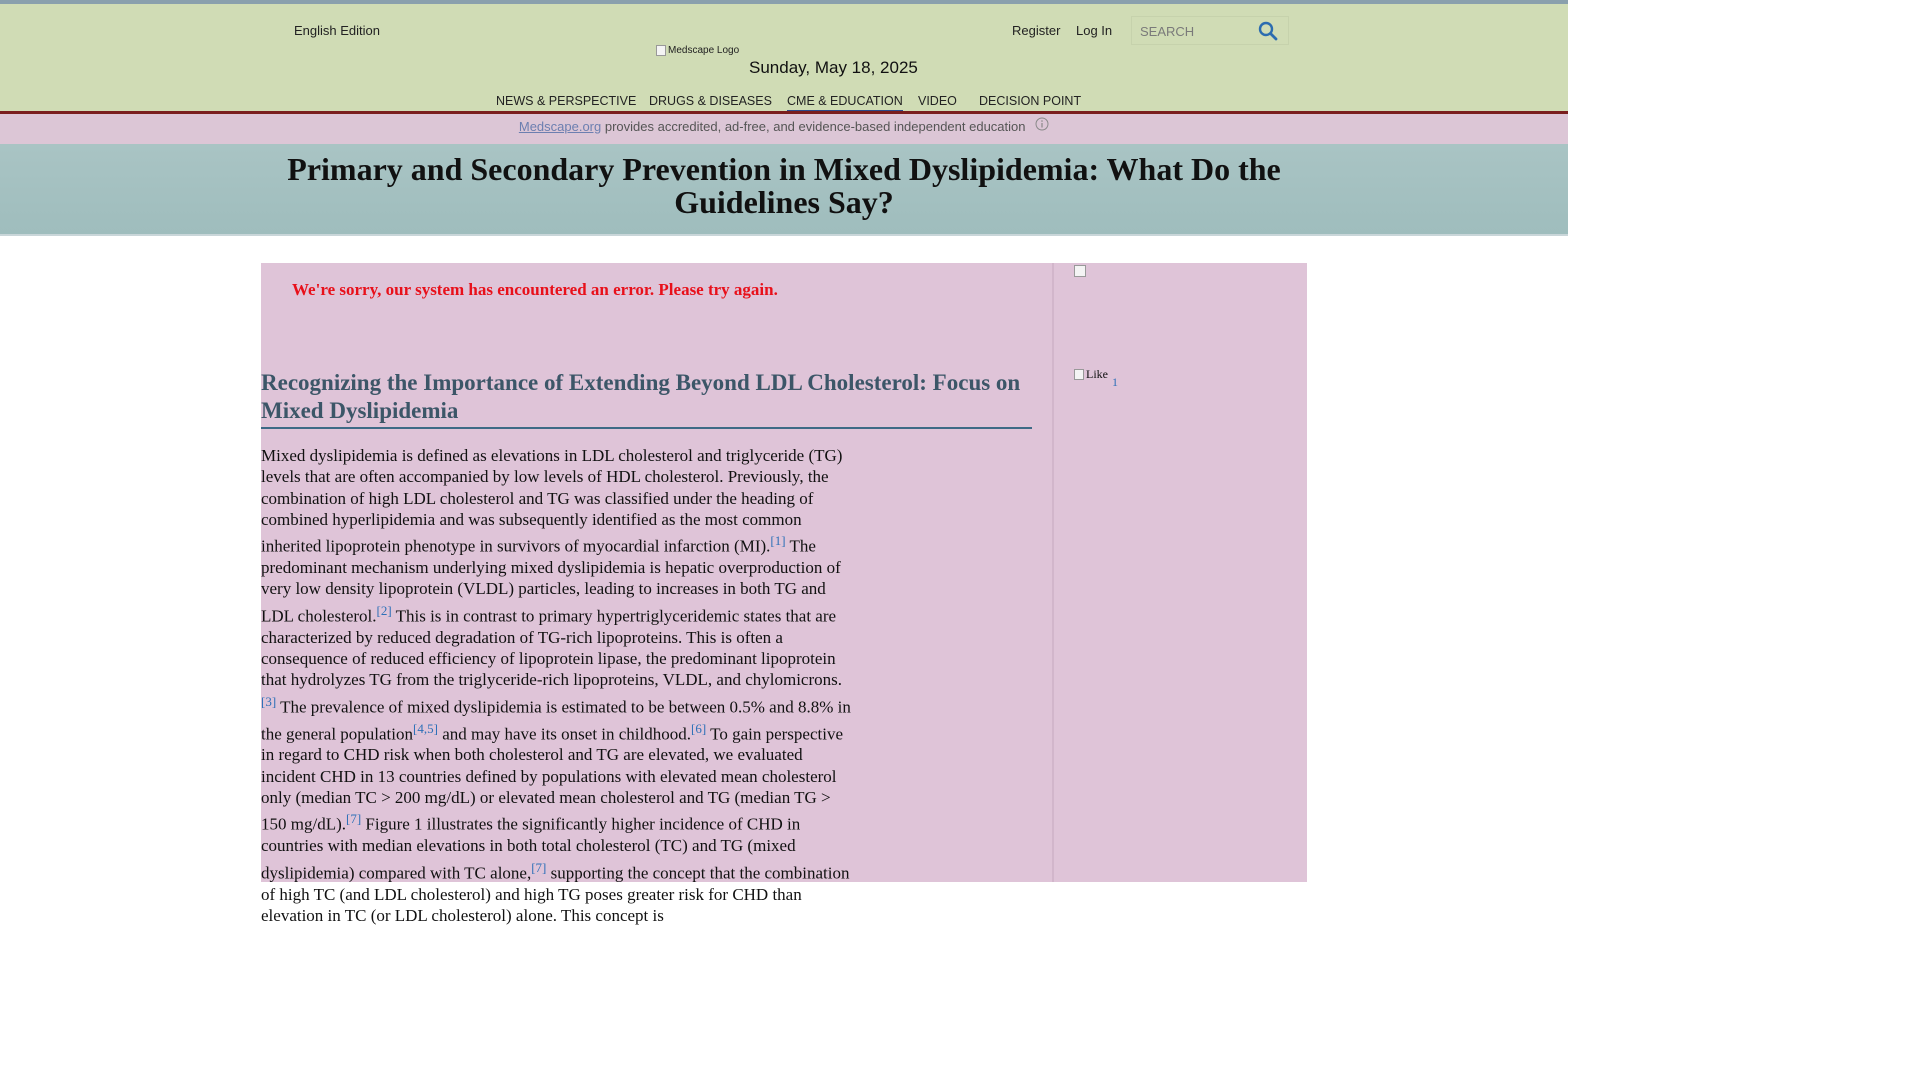  I want to click on current-date: Sunday, May 18, 2025, so click(833, 67).